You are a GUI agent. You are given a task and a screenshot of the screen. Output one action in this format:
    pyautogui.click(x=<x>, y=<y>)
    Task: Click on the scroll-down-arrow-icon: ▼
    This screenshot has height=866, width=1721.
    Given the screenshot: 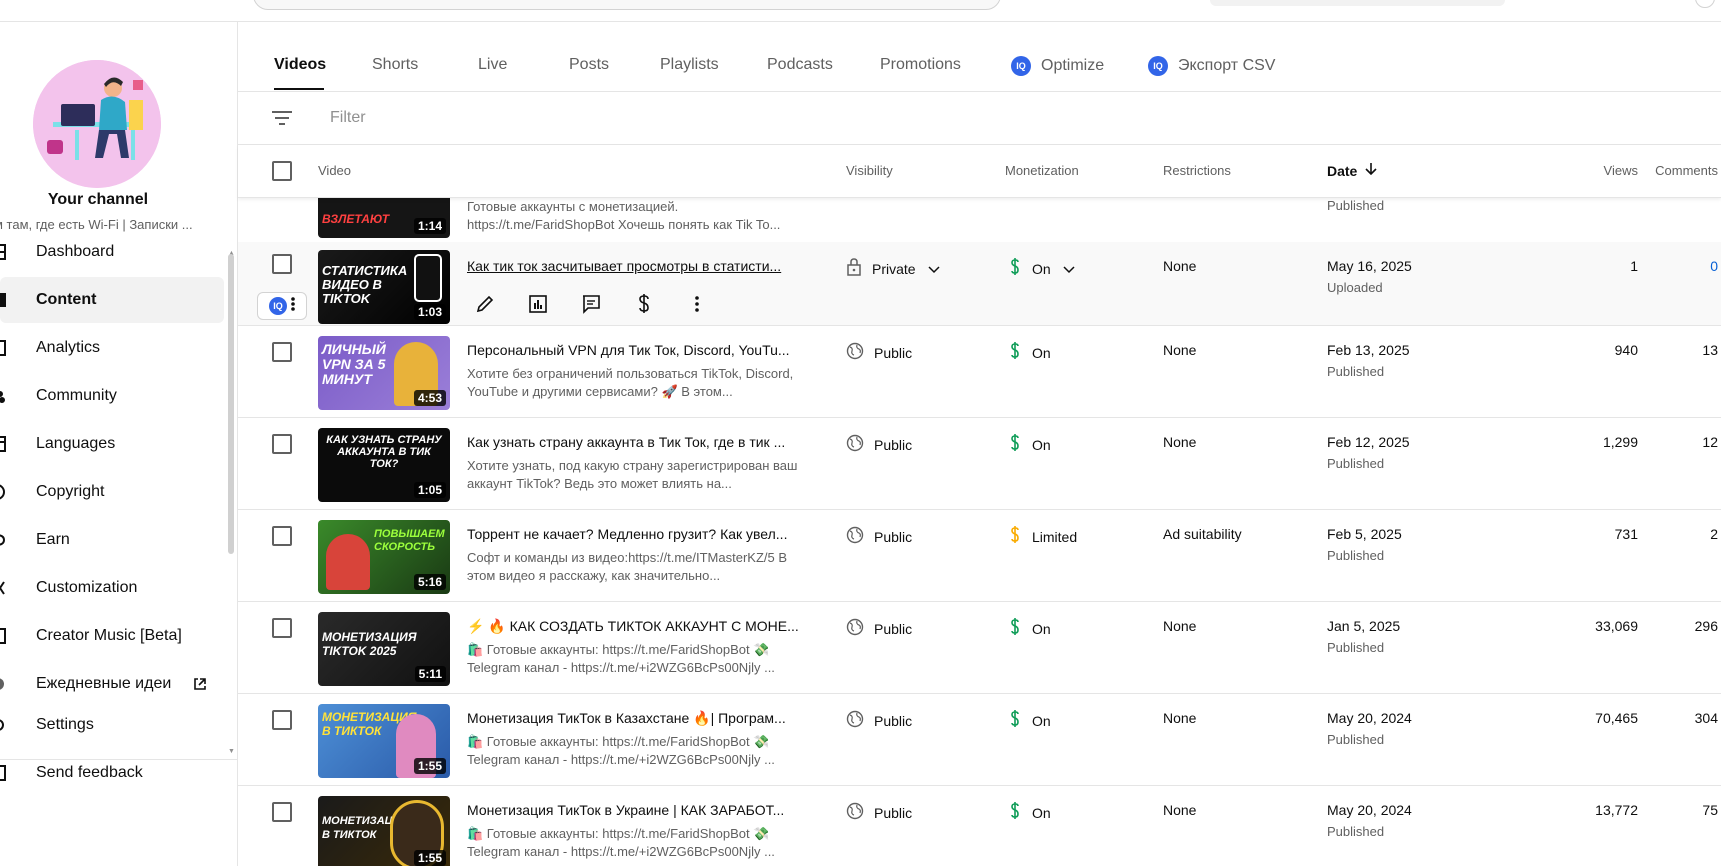 What is the action you would take?
    pyautogui.click(x=231, y=751)
    